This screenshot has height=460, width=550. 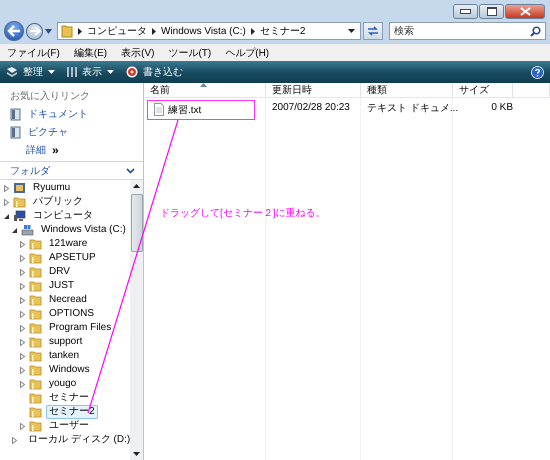 I want to click on tree-item: Ryuumu, so click(x=52, y=188).